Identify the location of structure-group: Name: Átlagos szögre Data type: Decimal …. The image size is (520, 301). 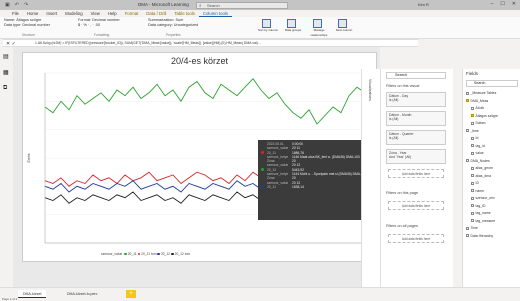
(33, 27).